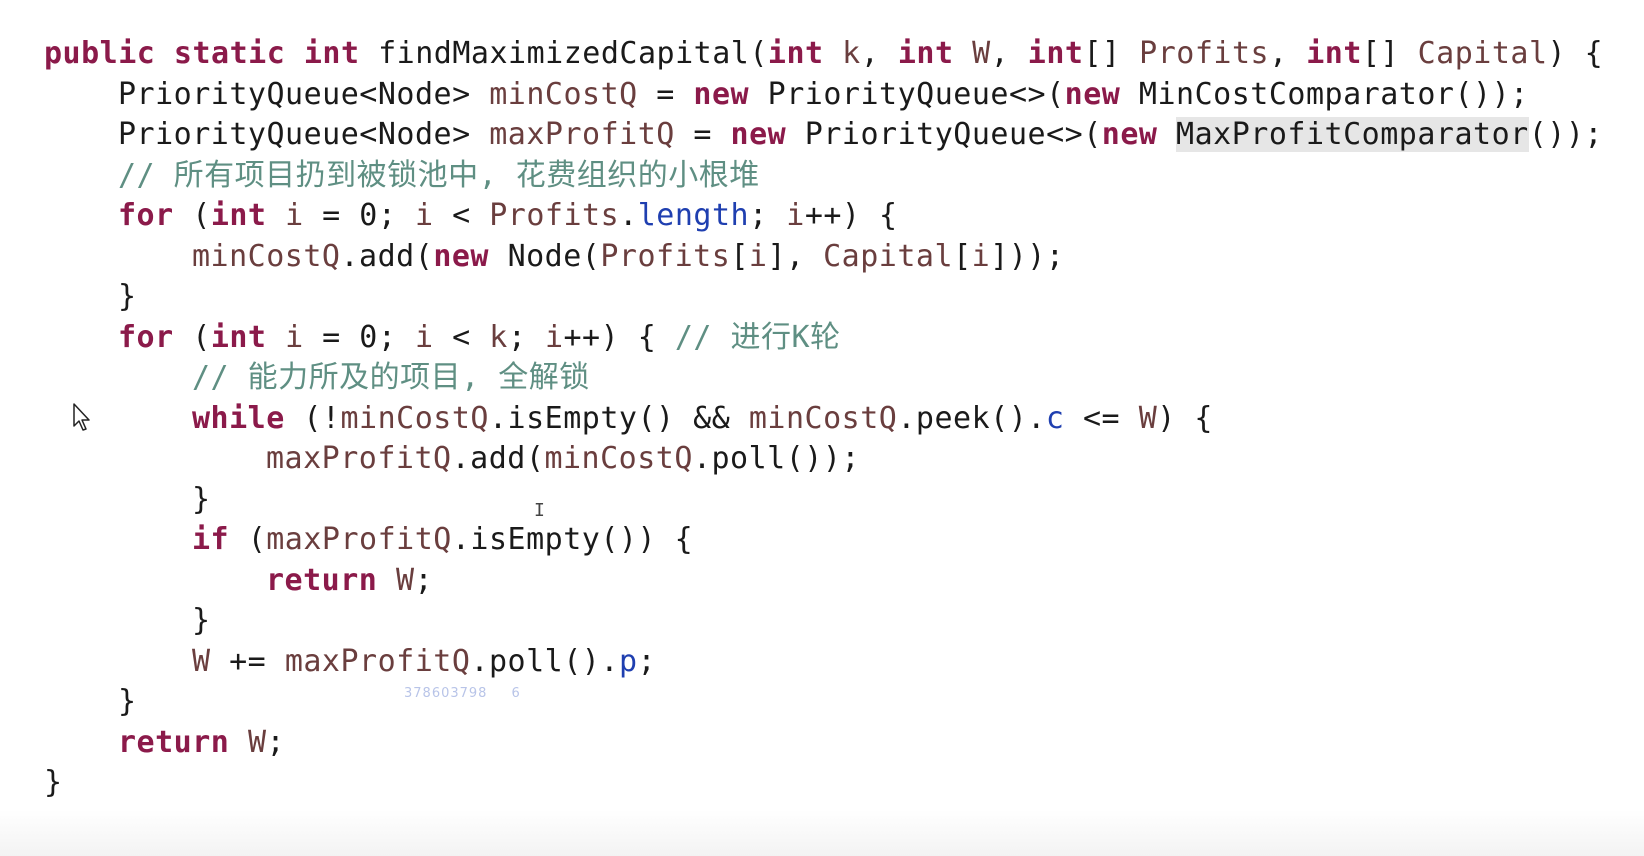  Describe the element at coordinates (619, 418) in the screenshot. I see `code-token-plain: .isEmpty() &&` at that location.